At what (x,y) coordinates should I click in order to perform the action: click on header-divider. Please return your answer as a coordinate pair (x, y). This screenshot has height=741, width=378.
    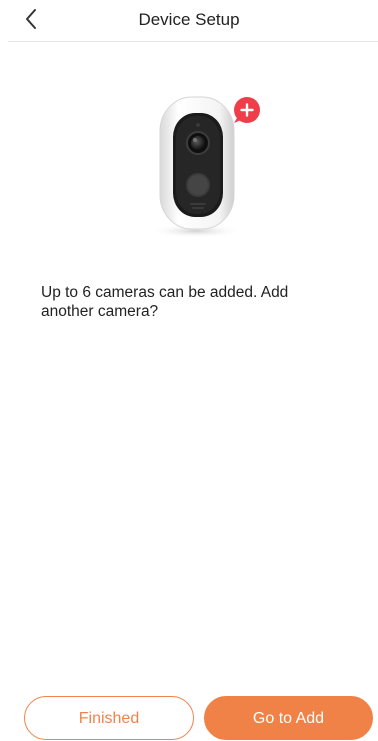
    Looking at the image, I should click on (193, 41).